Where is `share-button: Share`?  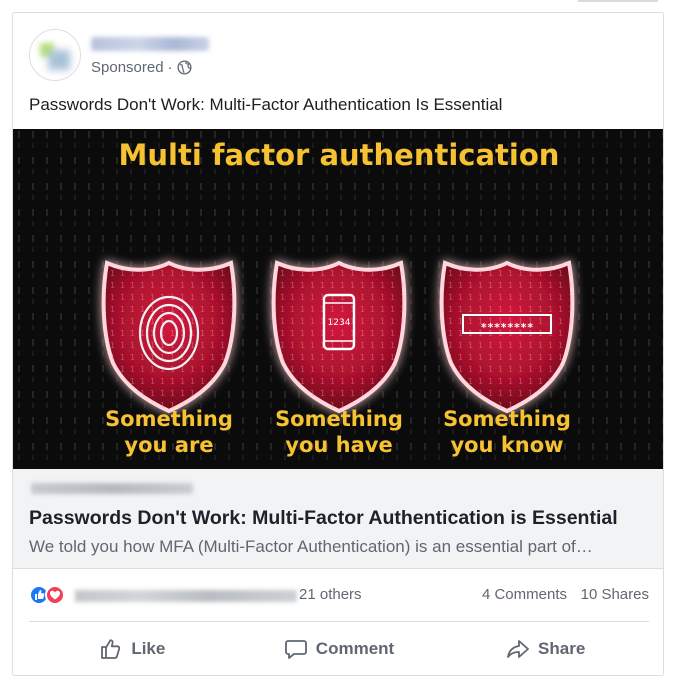
share-button: Share is located at coordinates (545, 649).